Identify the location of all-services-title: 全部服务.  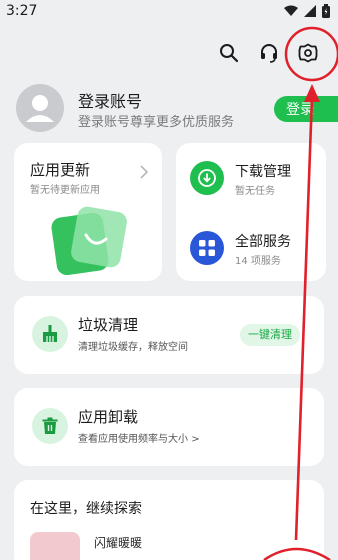
(263, 242).